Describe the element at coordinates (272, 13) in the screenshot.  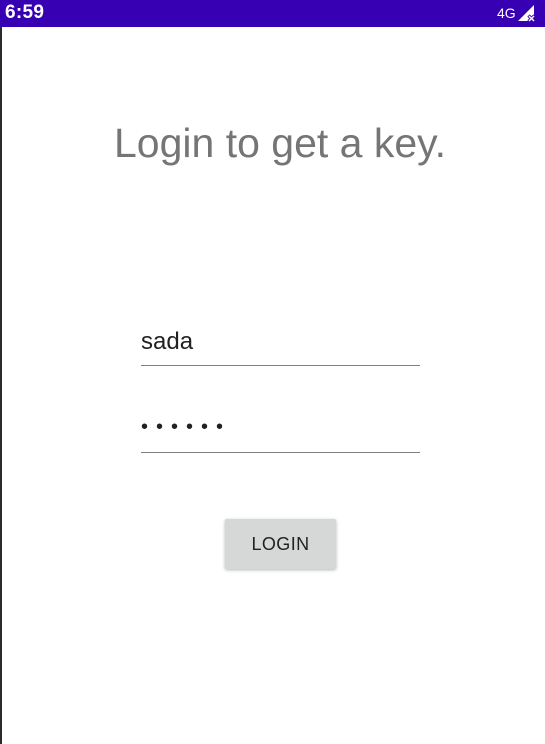
I see `status-bar: 6:59 4G` at that location.